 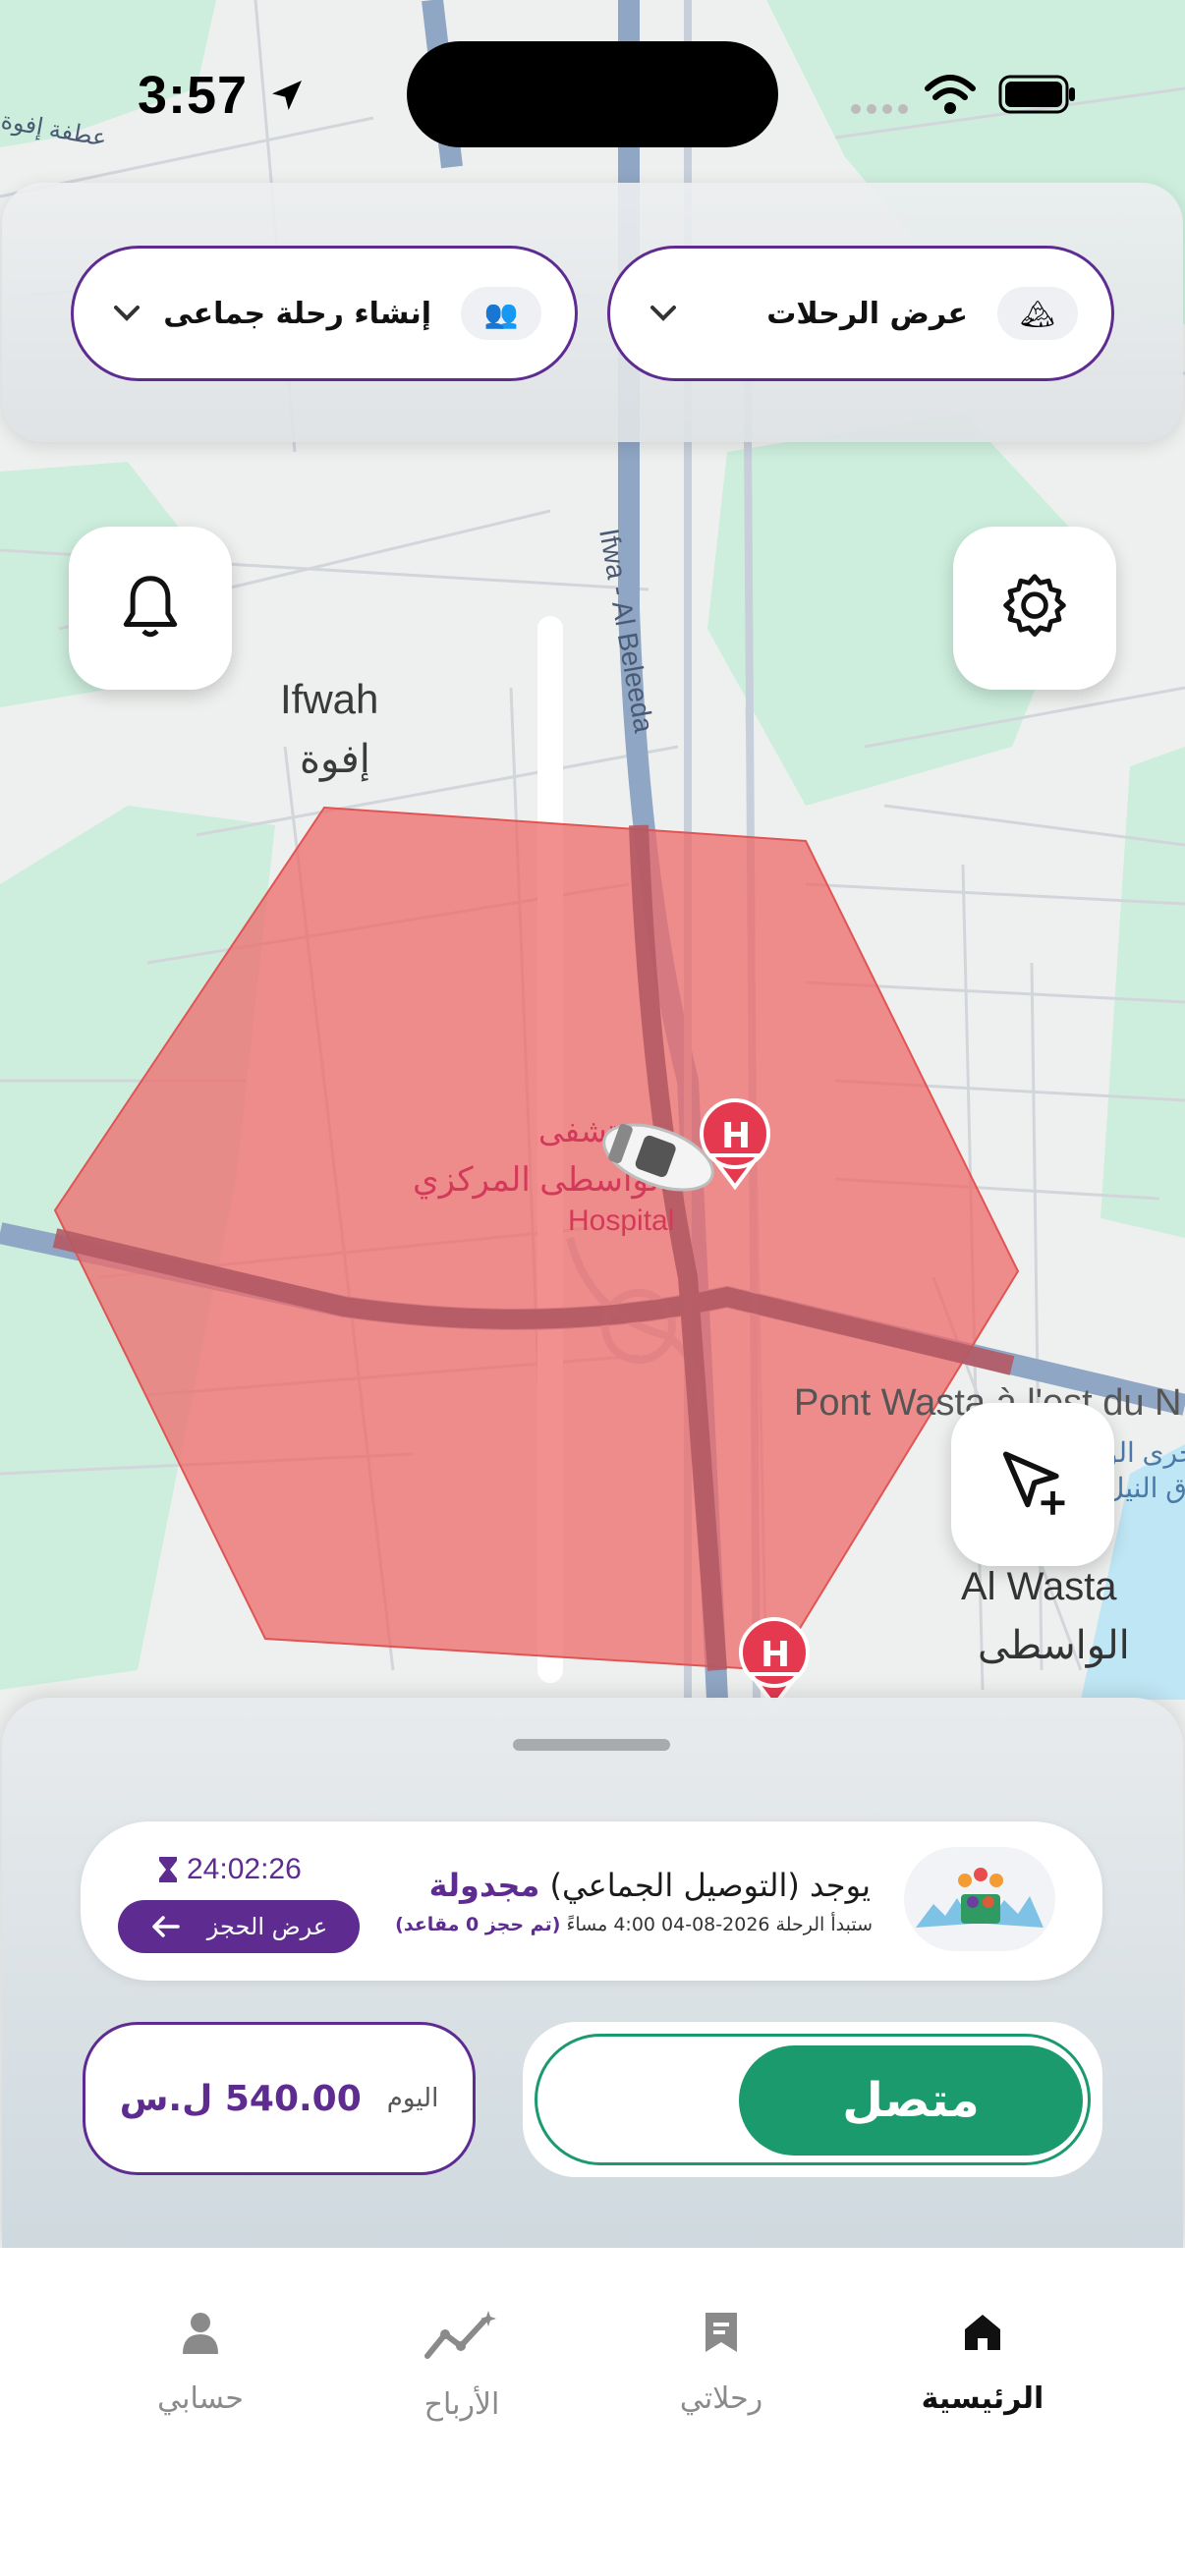 I want to click on navigation-cursor-icon, so click(x=1034, y=1483).